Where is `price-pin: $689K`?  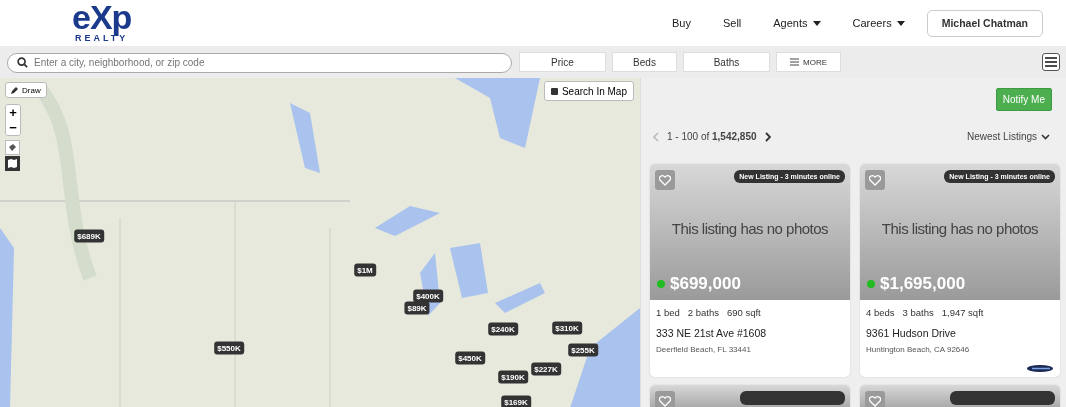
price-pin: $689K is located at coordinates (89, 236).